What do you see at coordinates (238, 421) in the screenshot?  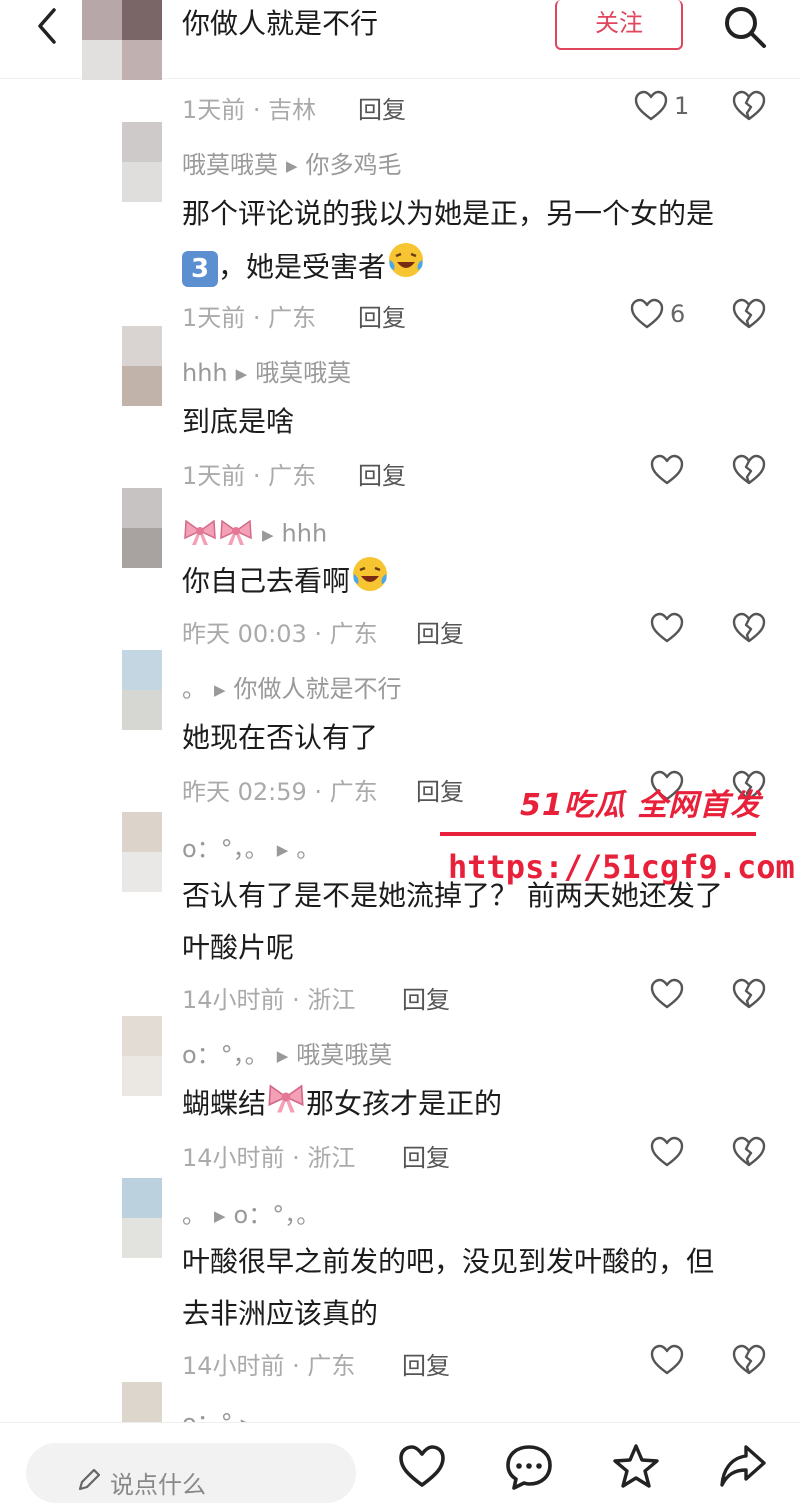 I see `comment-text: 到底是啥` at bounding box center [238, 421].